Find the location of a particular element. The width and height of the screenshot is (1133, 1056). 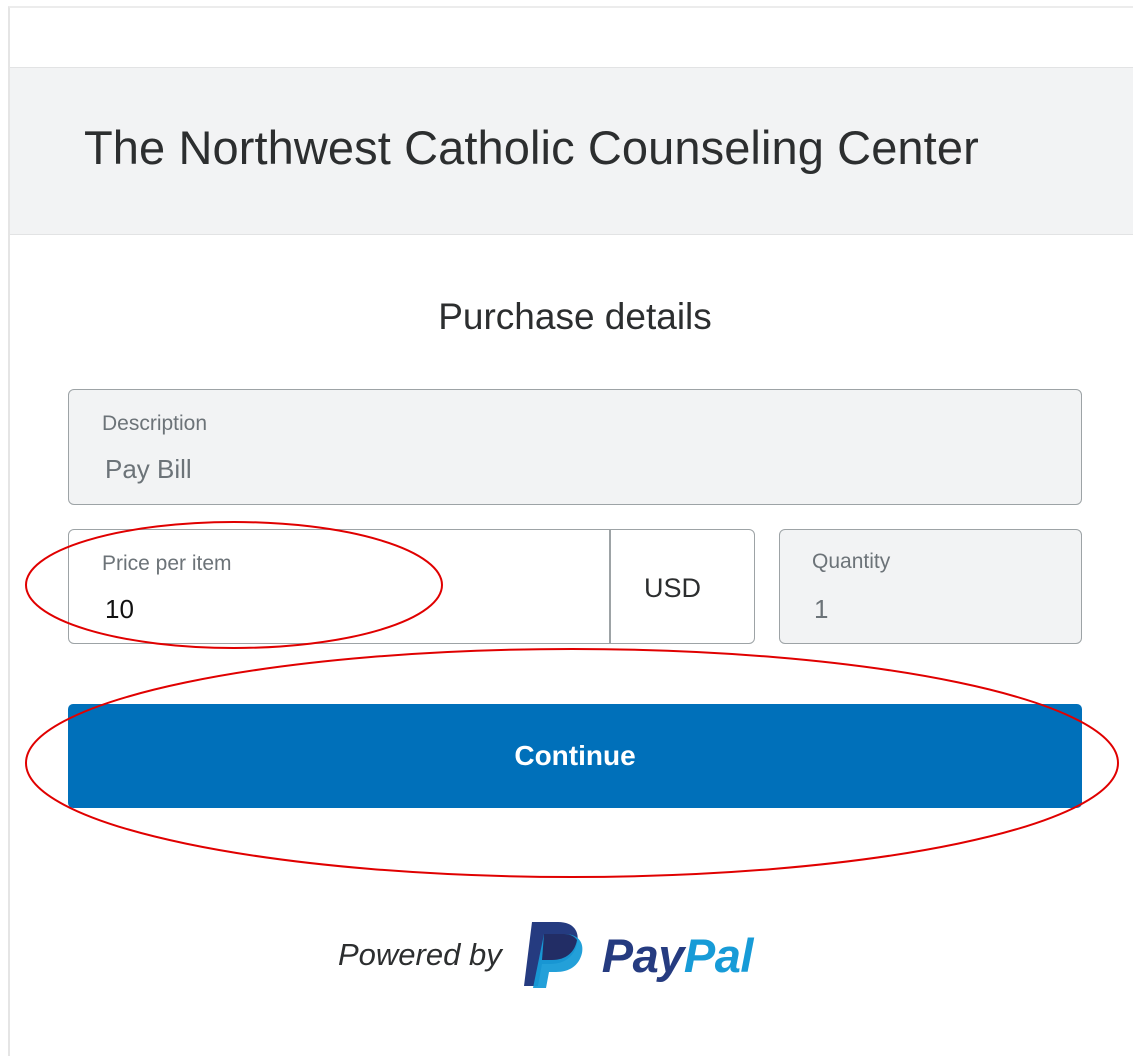

quantity-label: Quantity is located at coordinates (851, 561).